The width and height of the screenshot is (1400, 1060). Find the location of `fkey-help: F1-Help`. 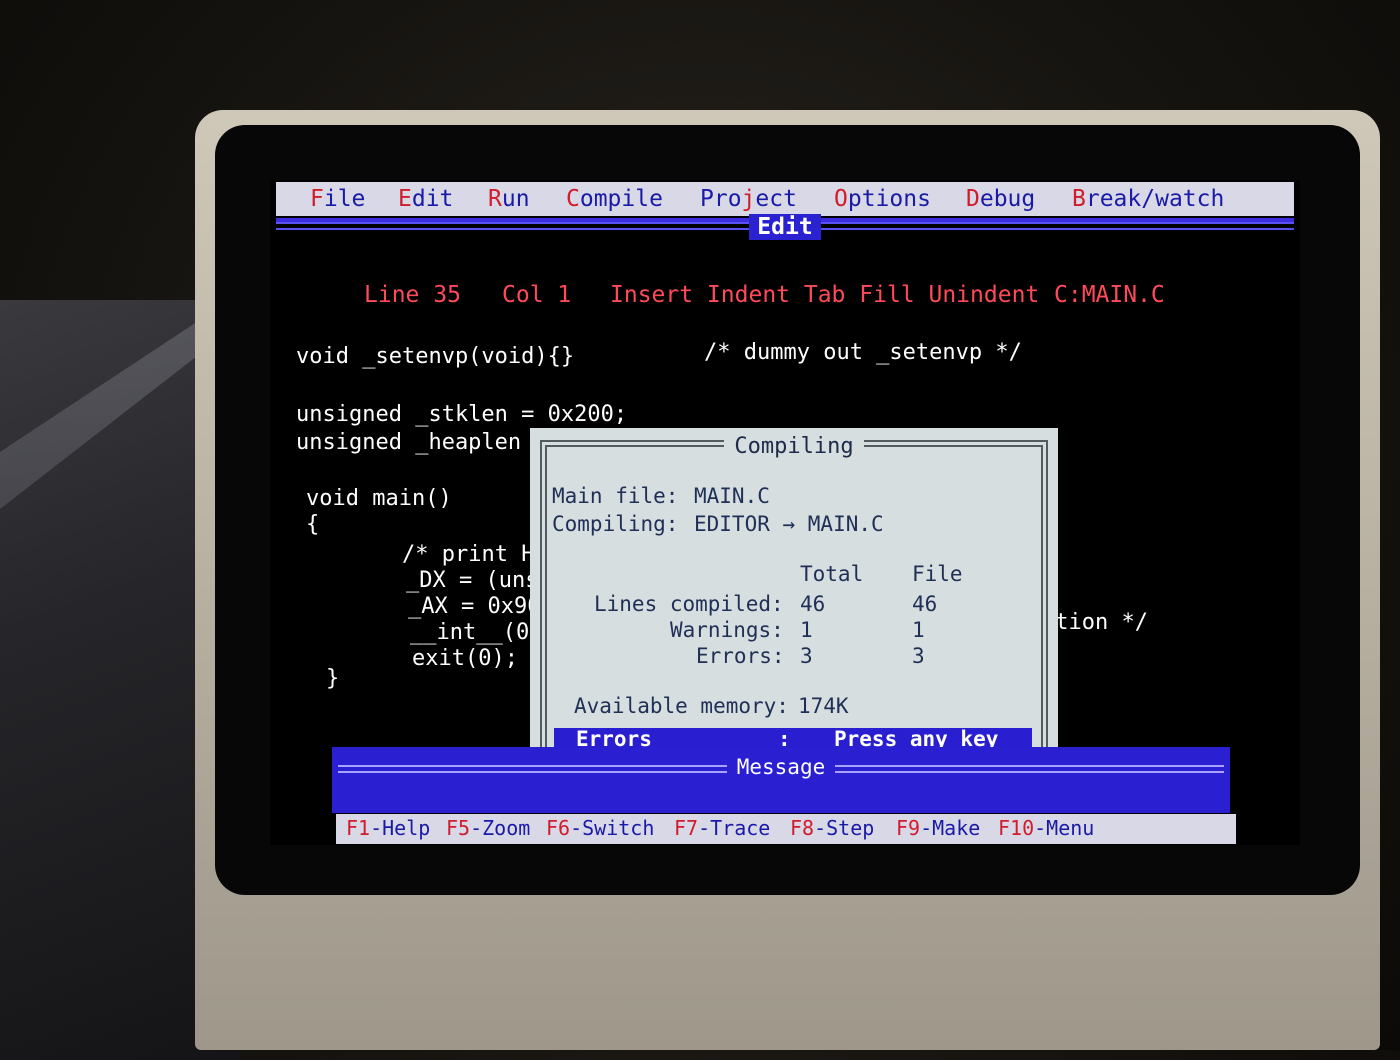

fkey-help: F1-Help is located at coordinates (388, 828).